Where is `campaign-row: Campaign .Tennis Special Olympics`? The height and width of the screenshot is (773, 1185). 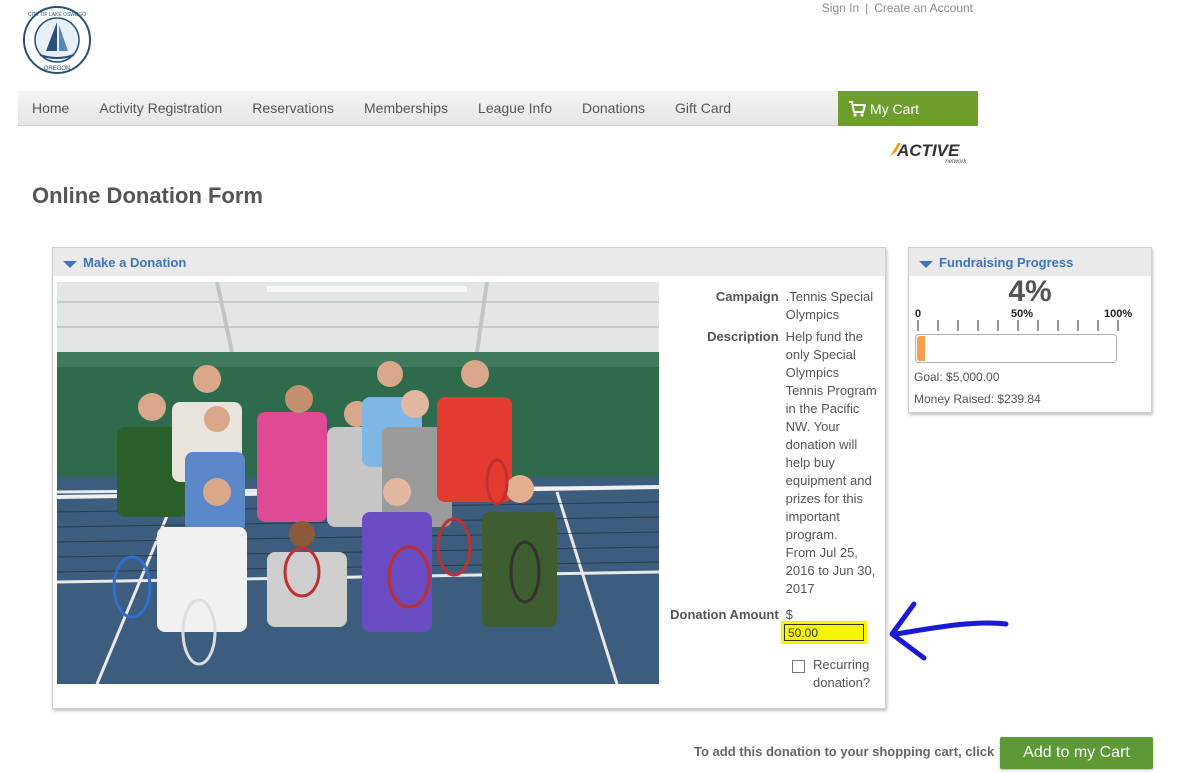 campaign-row: Campaign .Tennis Special Olympics is located at coordinates (771, 306).